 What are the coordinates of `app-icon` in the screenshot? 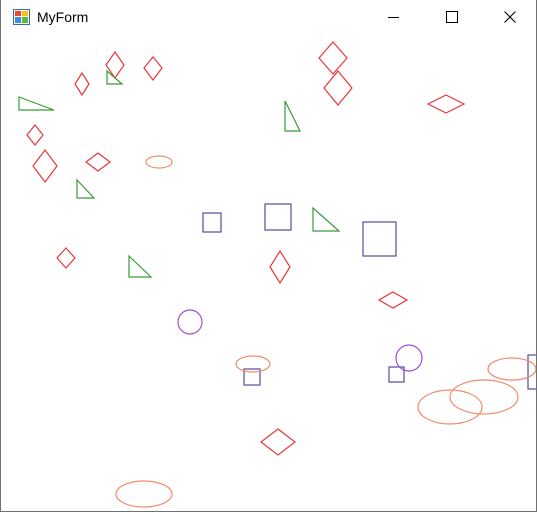 It's located at (21, 17).